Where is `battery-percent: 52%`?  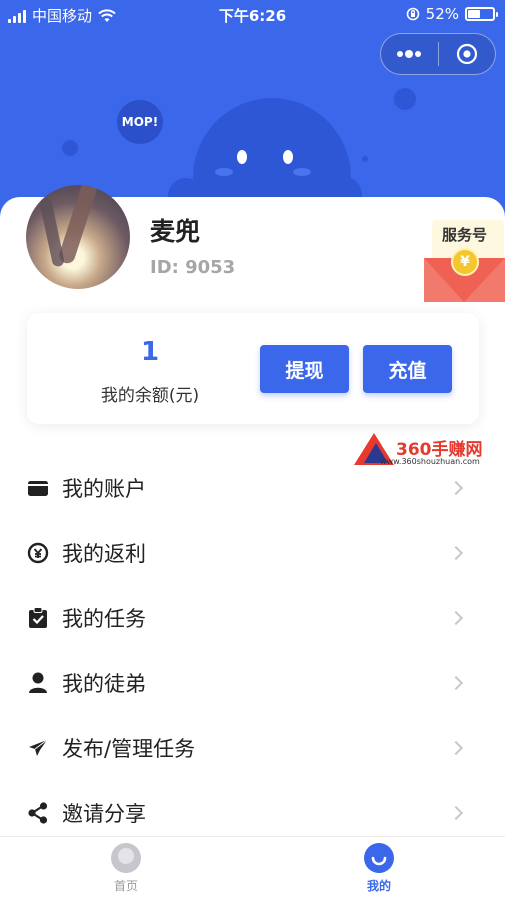
battery-percent: 52% is located at coordinates (442, 14).